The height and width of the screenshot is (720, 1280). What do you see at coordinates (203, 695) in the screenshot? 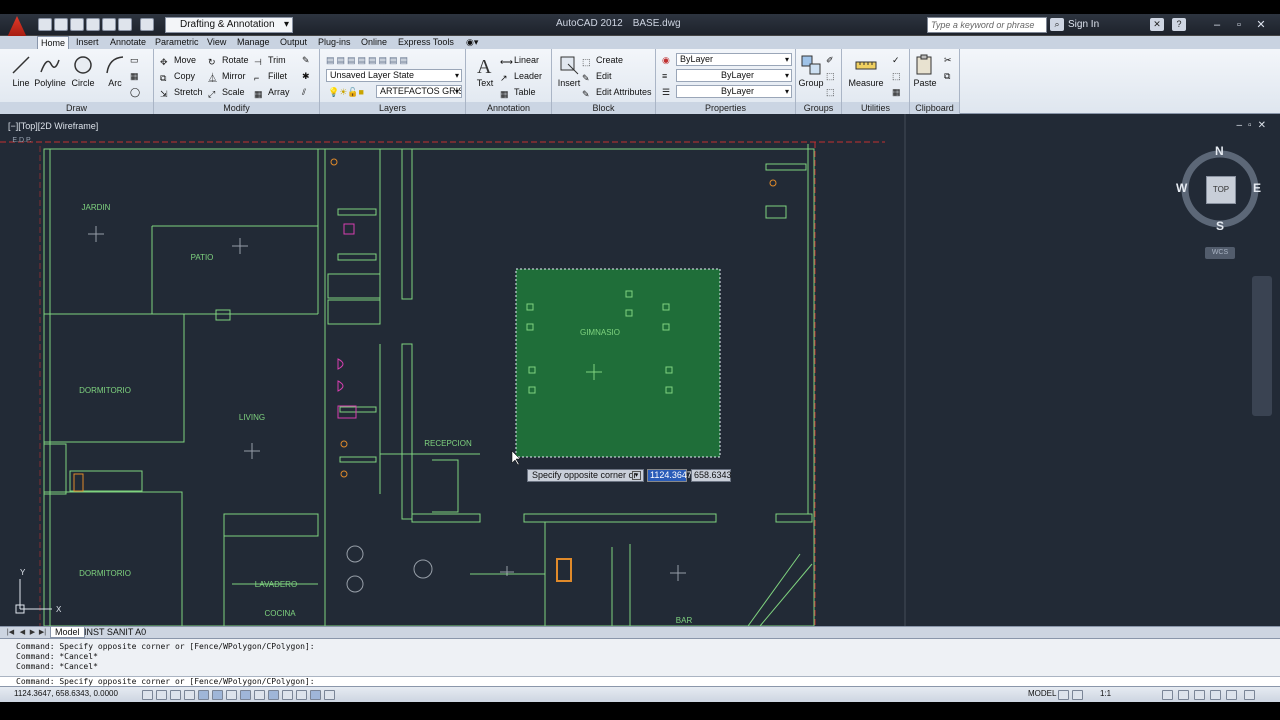
I see `polar-toggle` at bounding box center [203, 695].